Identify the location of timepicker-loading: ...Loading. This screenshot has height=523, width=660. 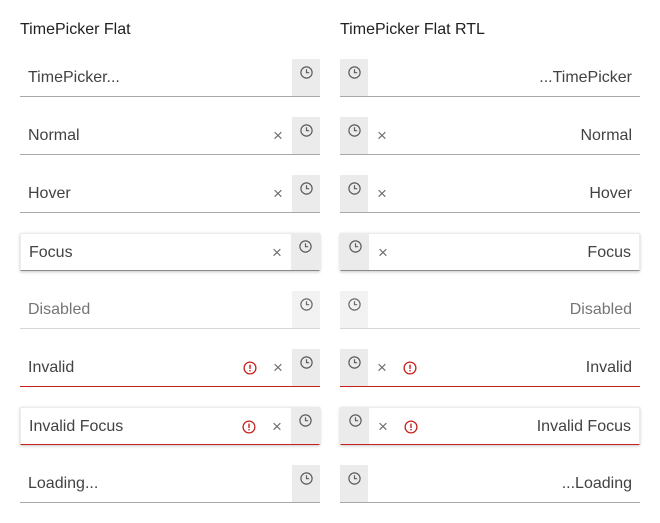
(490, 484).